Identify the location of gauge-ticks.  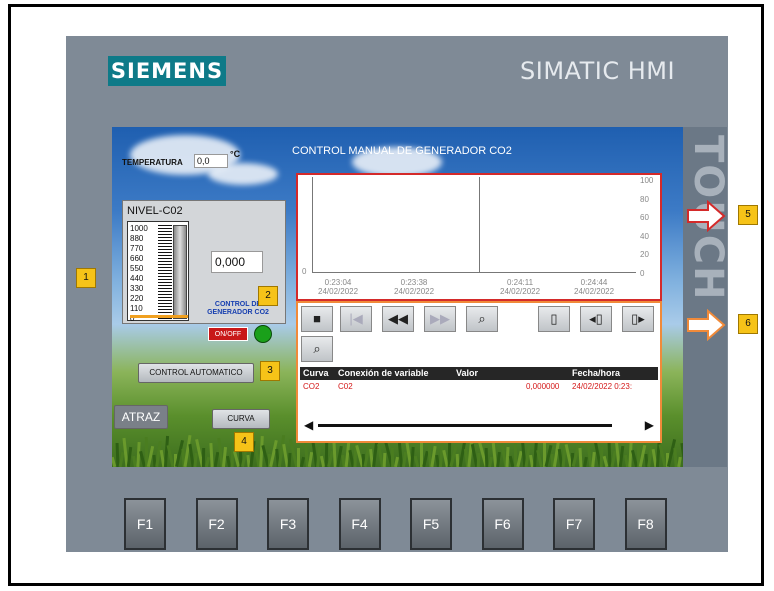
(165, 272).